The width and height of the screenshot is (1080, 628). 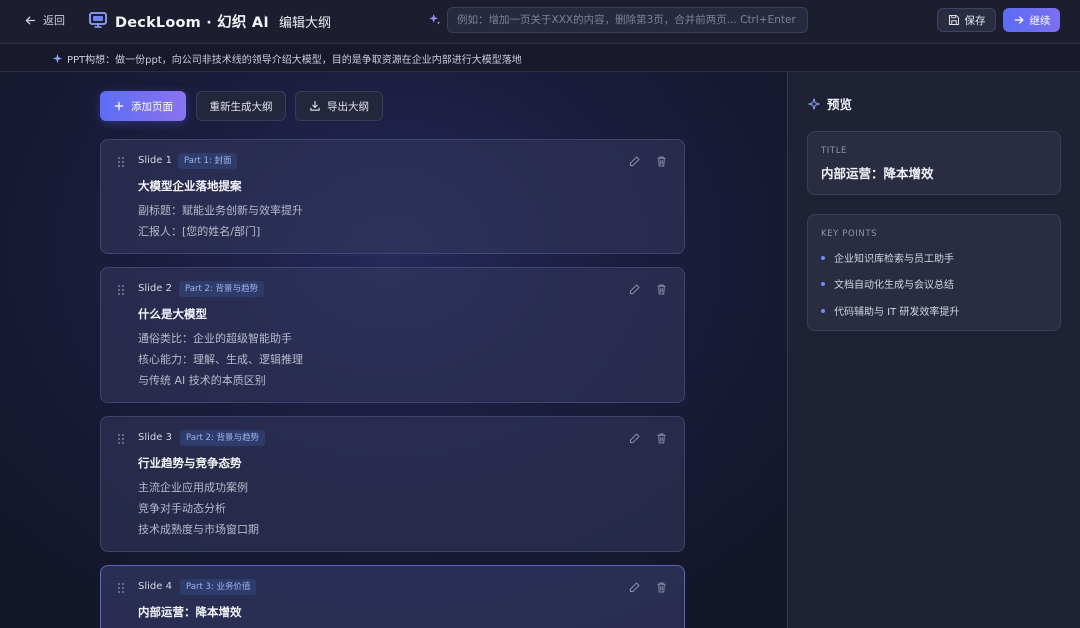 I want to click on top-bar: 返回 DeckLoom · 幻织 AI 编辑大纲 保存 继续, so click(x=540, y=22).